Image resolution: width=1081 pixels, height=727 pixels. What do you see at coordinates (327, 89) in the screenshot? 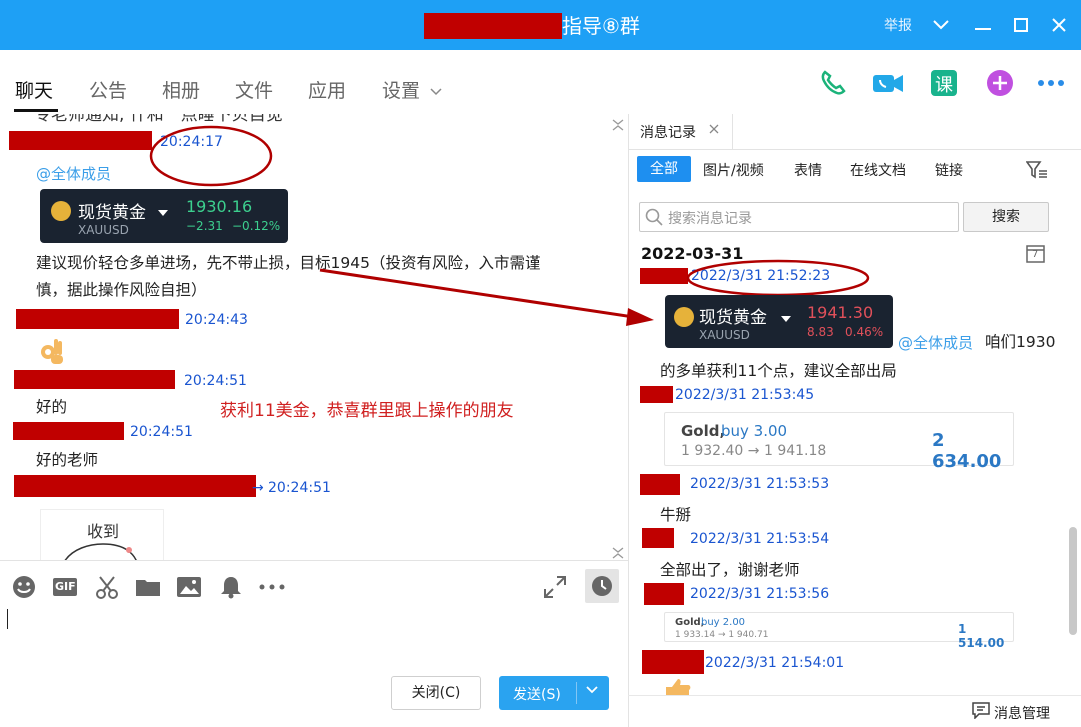
I see `tab-apps: 应用` at bounding box center [327, 89].